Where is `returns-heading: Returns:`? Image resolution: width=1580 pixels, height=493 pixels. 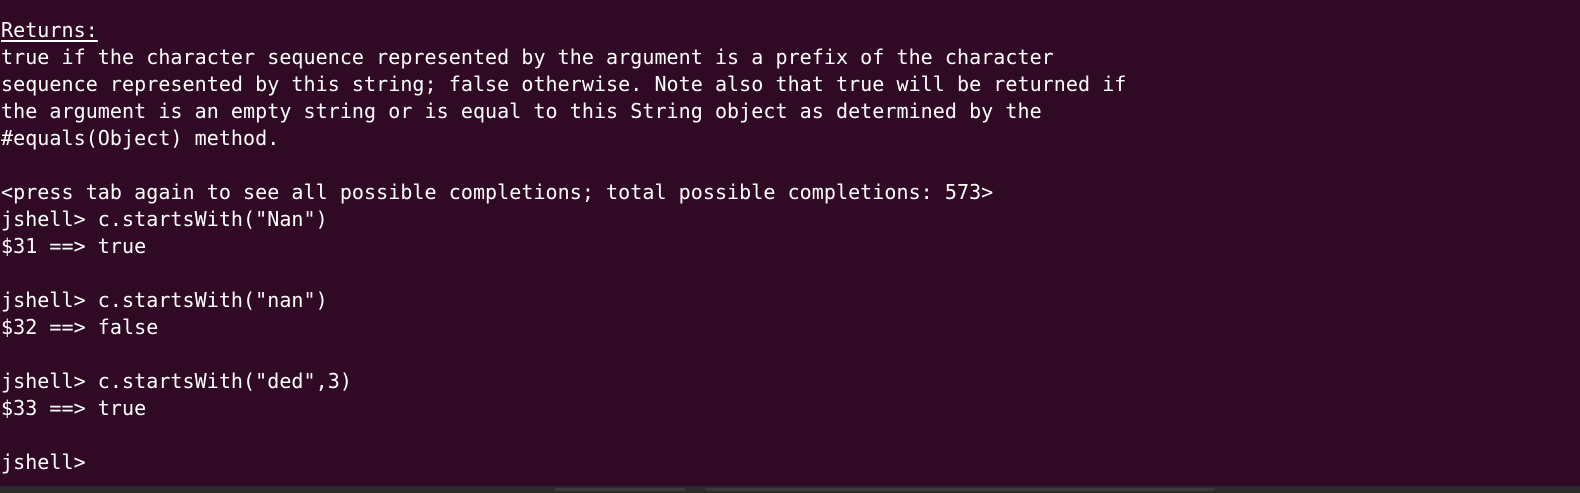 returns-heading: Returns: is located at coordinates (49, 30).